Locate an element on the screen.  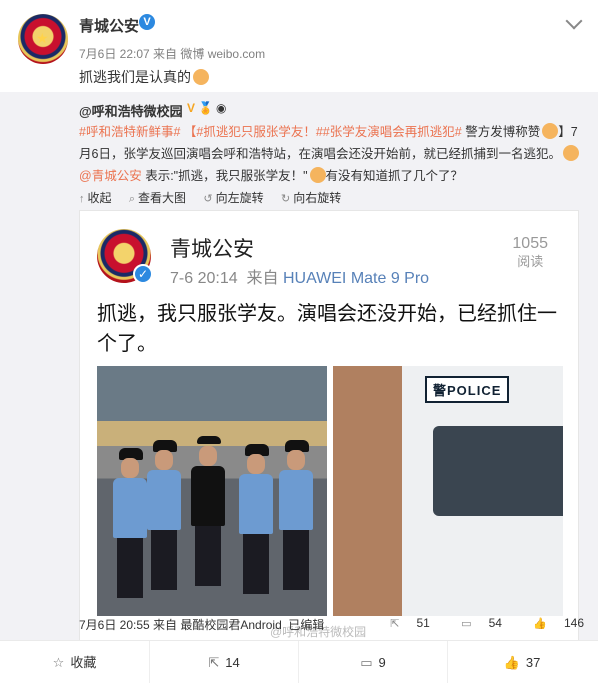
badge-icon: 🏅 is located at coordinates (205, 108).